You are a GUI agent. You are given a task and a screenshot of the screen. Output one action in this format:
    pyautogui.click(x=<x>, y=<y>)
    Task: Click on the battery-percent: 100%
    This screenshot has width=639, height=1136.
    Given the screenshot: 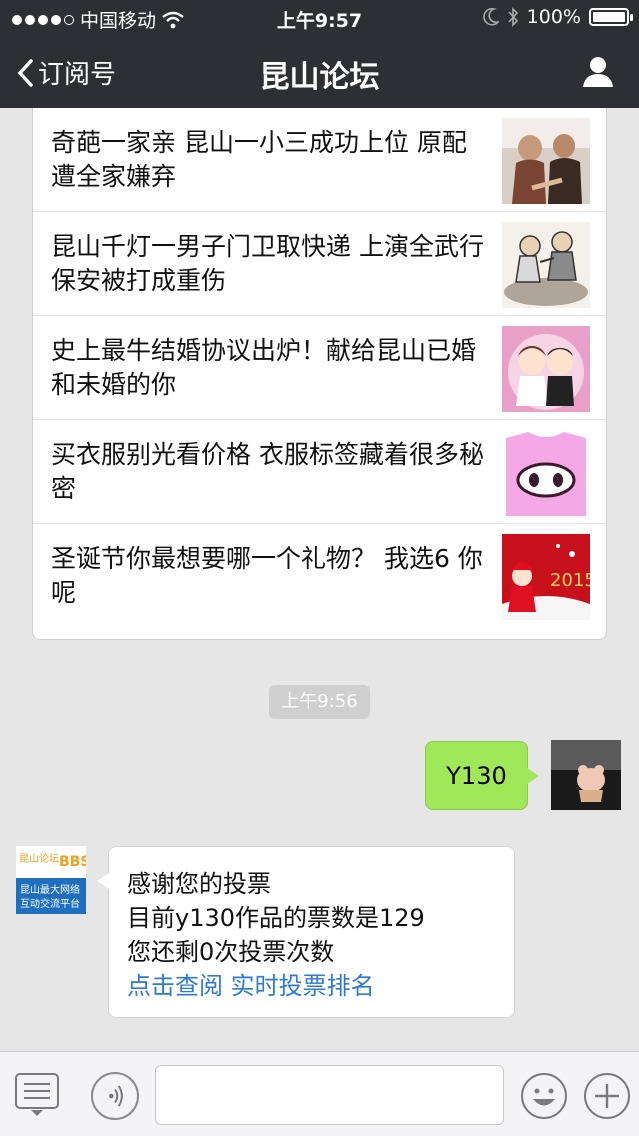 What is the action you would take?
    pyautogui.click(x=553, y=17)
    